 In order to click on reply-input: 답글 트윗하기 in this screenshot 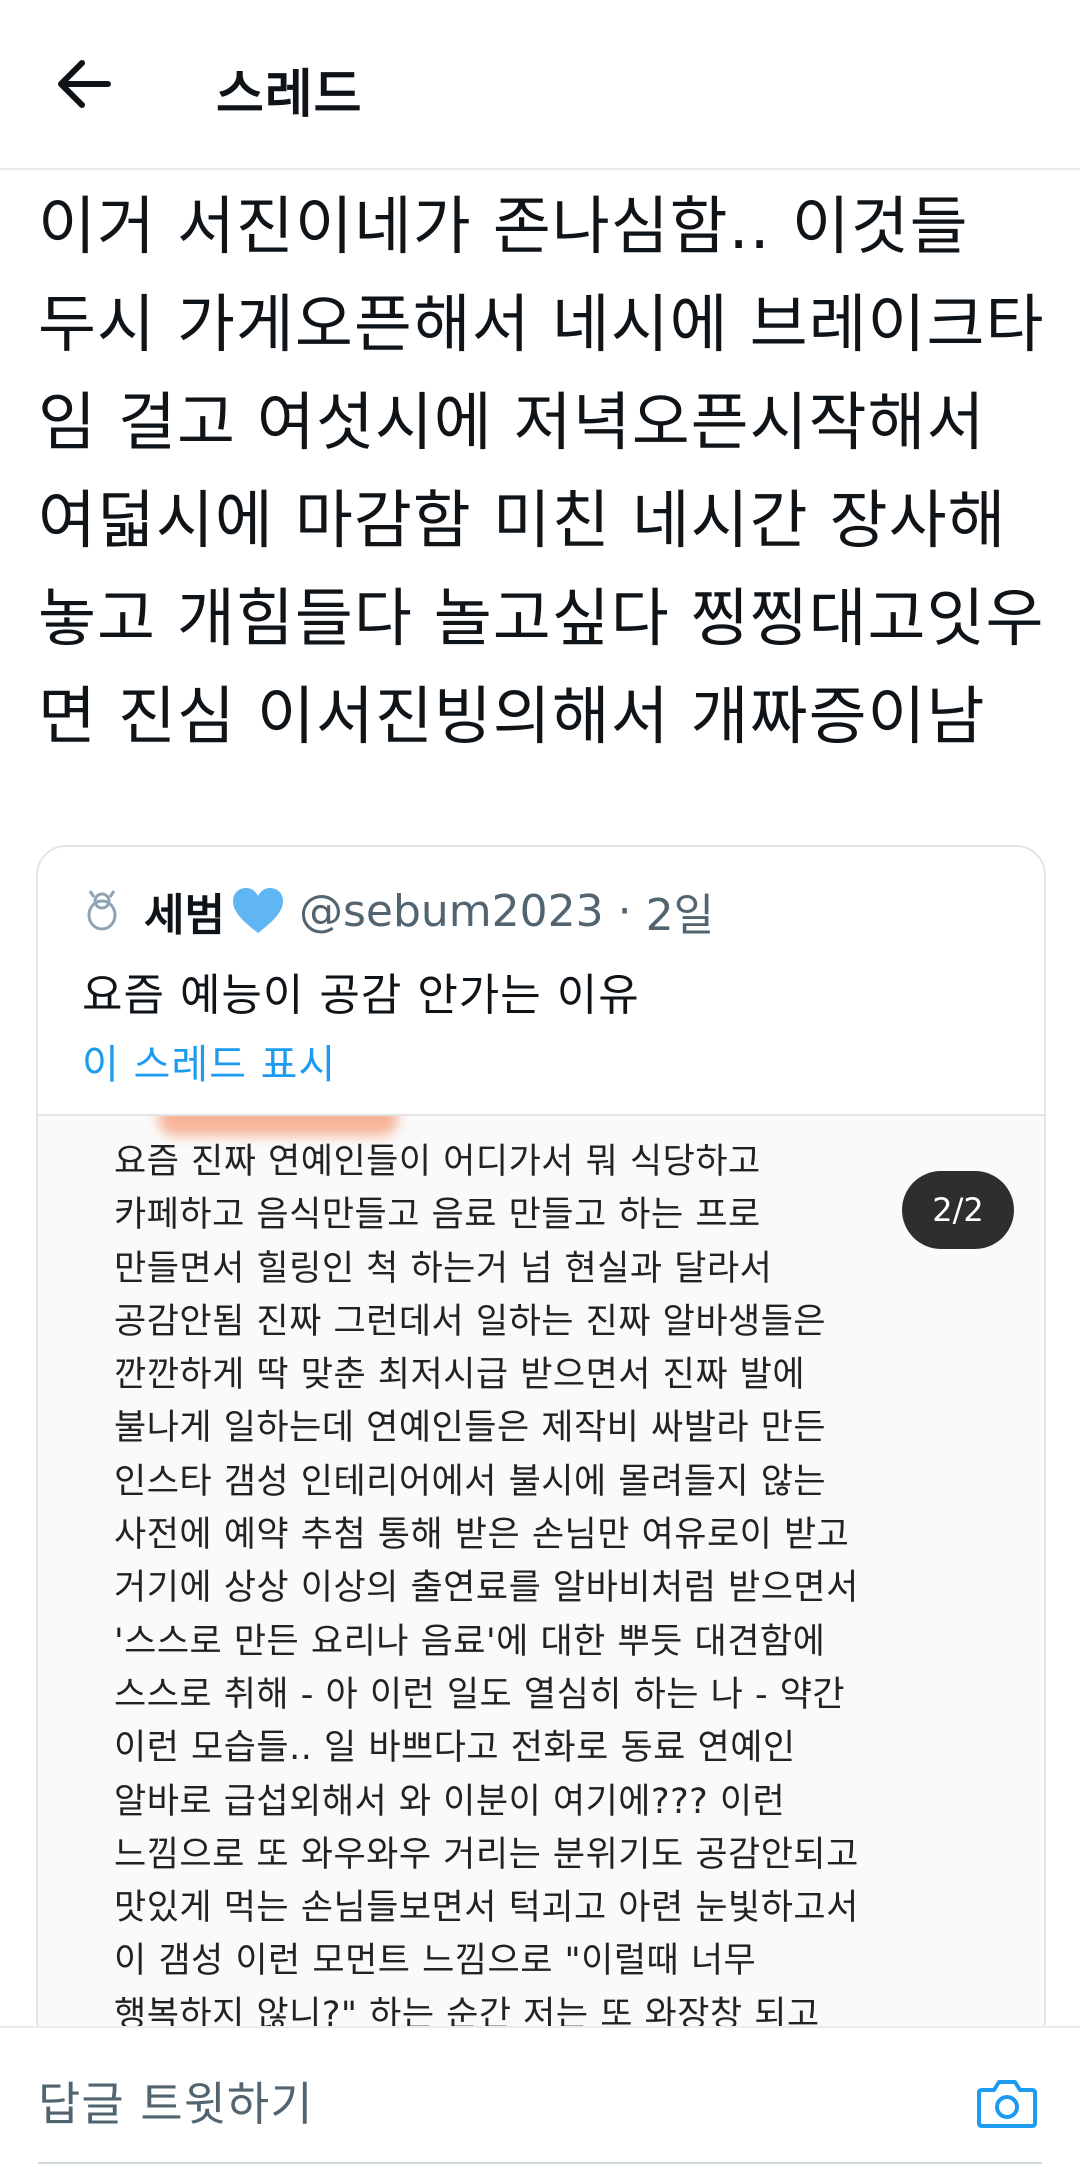, I will do `click(176, 2101)`.